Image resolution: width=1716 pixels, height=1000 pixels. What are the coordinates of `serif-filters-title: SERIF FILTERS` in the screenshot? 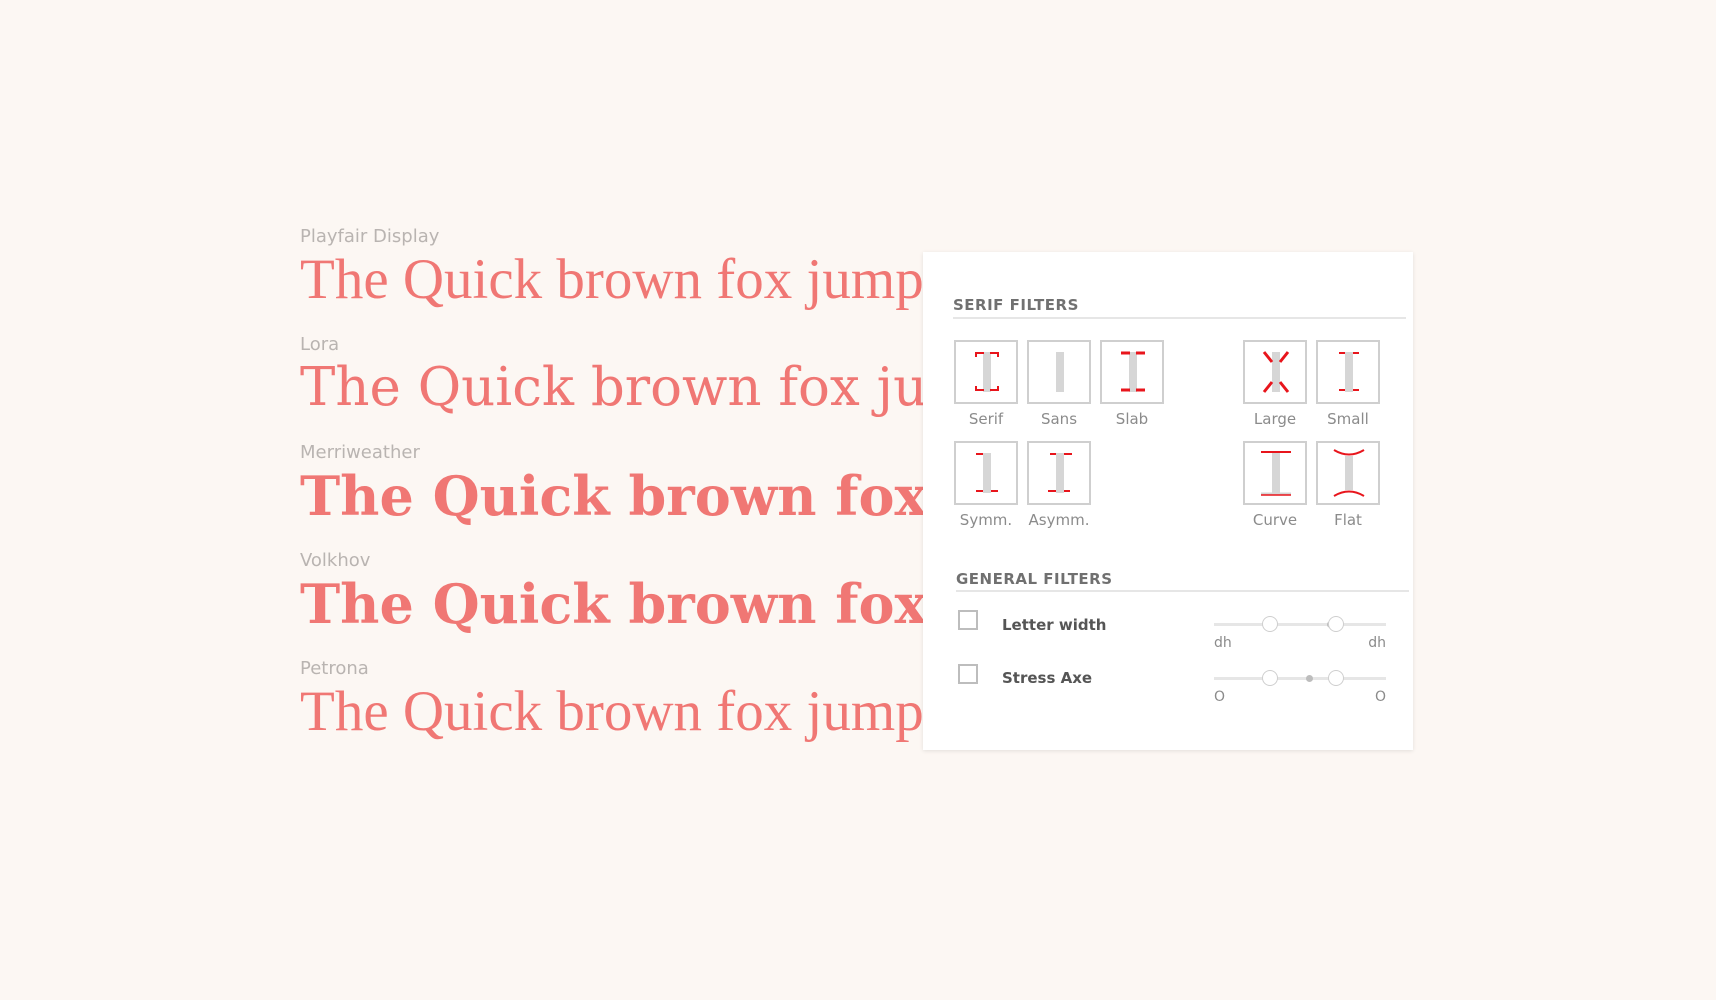 It's located at (1016, 305).